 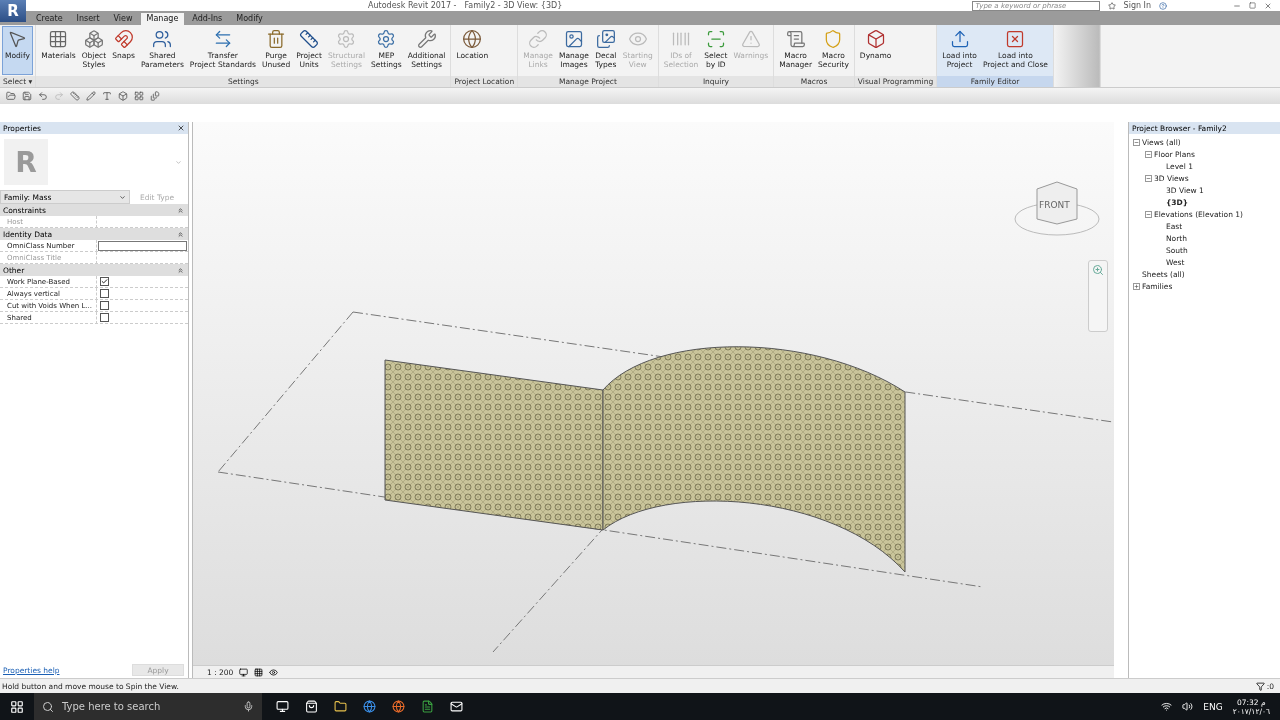 I want to click on link-icon, so click(x=538, y=39).